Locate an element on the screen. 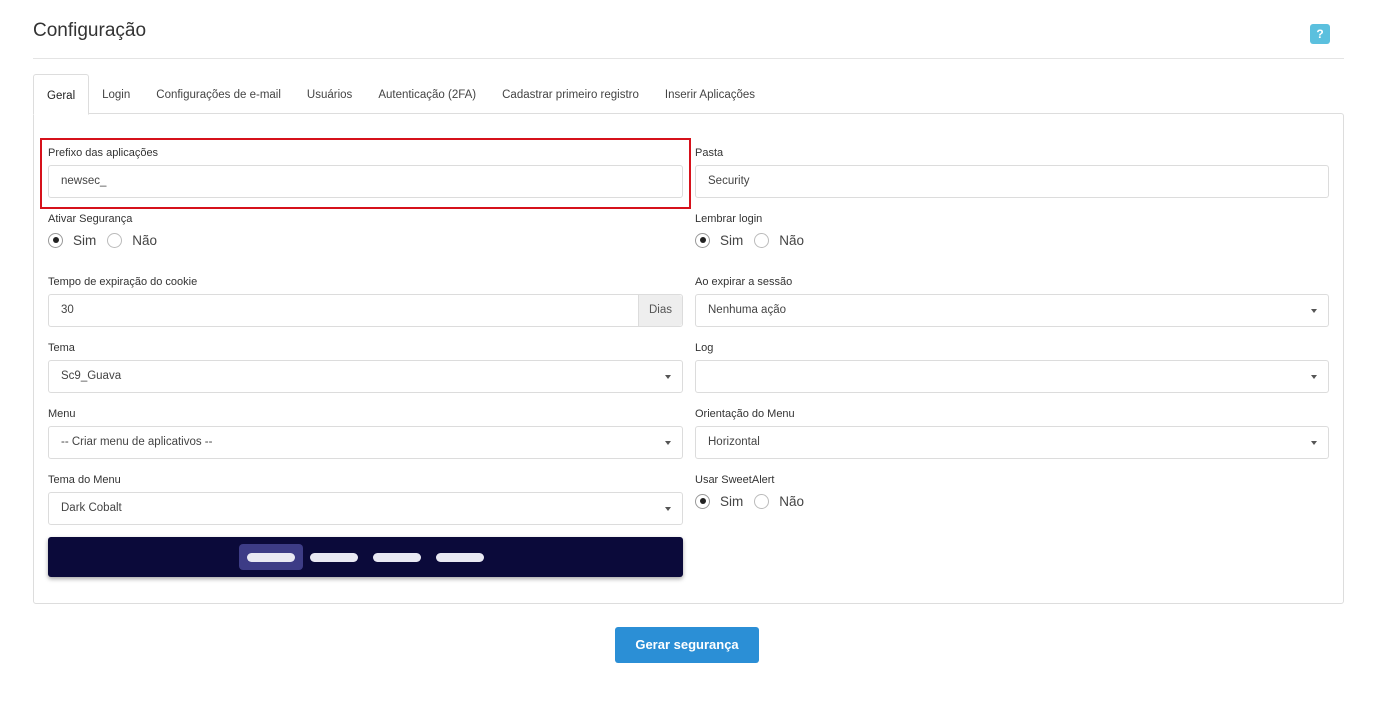  remember-login-label: Lembrar login is located at coordinates (729, 219).